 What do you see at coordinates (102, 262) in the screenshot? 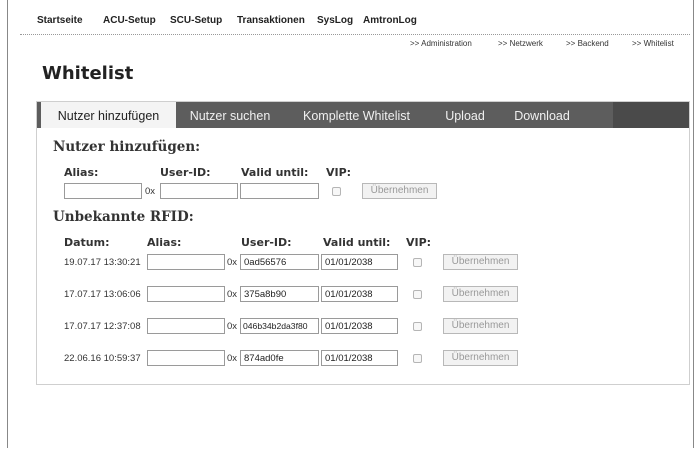
I see `row-date: 19.07.17 13:30:21` at bounding box center [102, 262].